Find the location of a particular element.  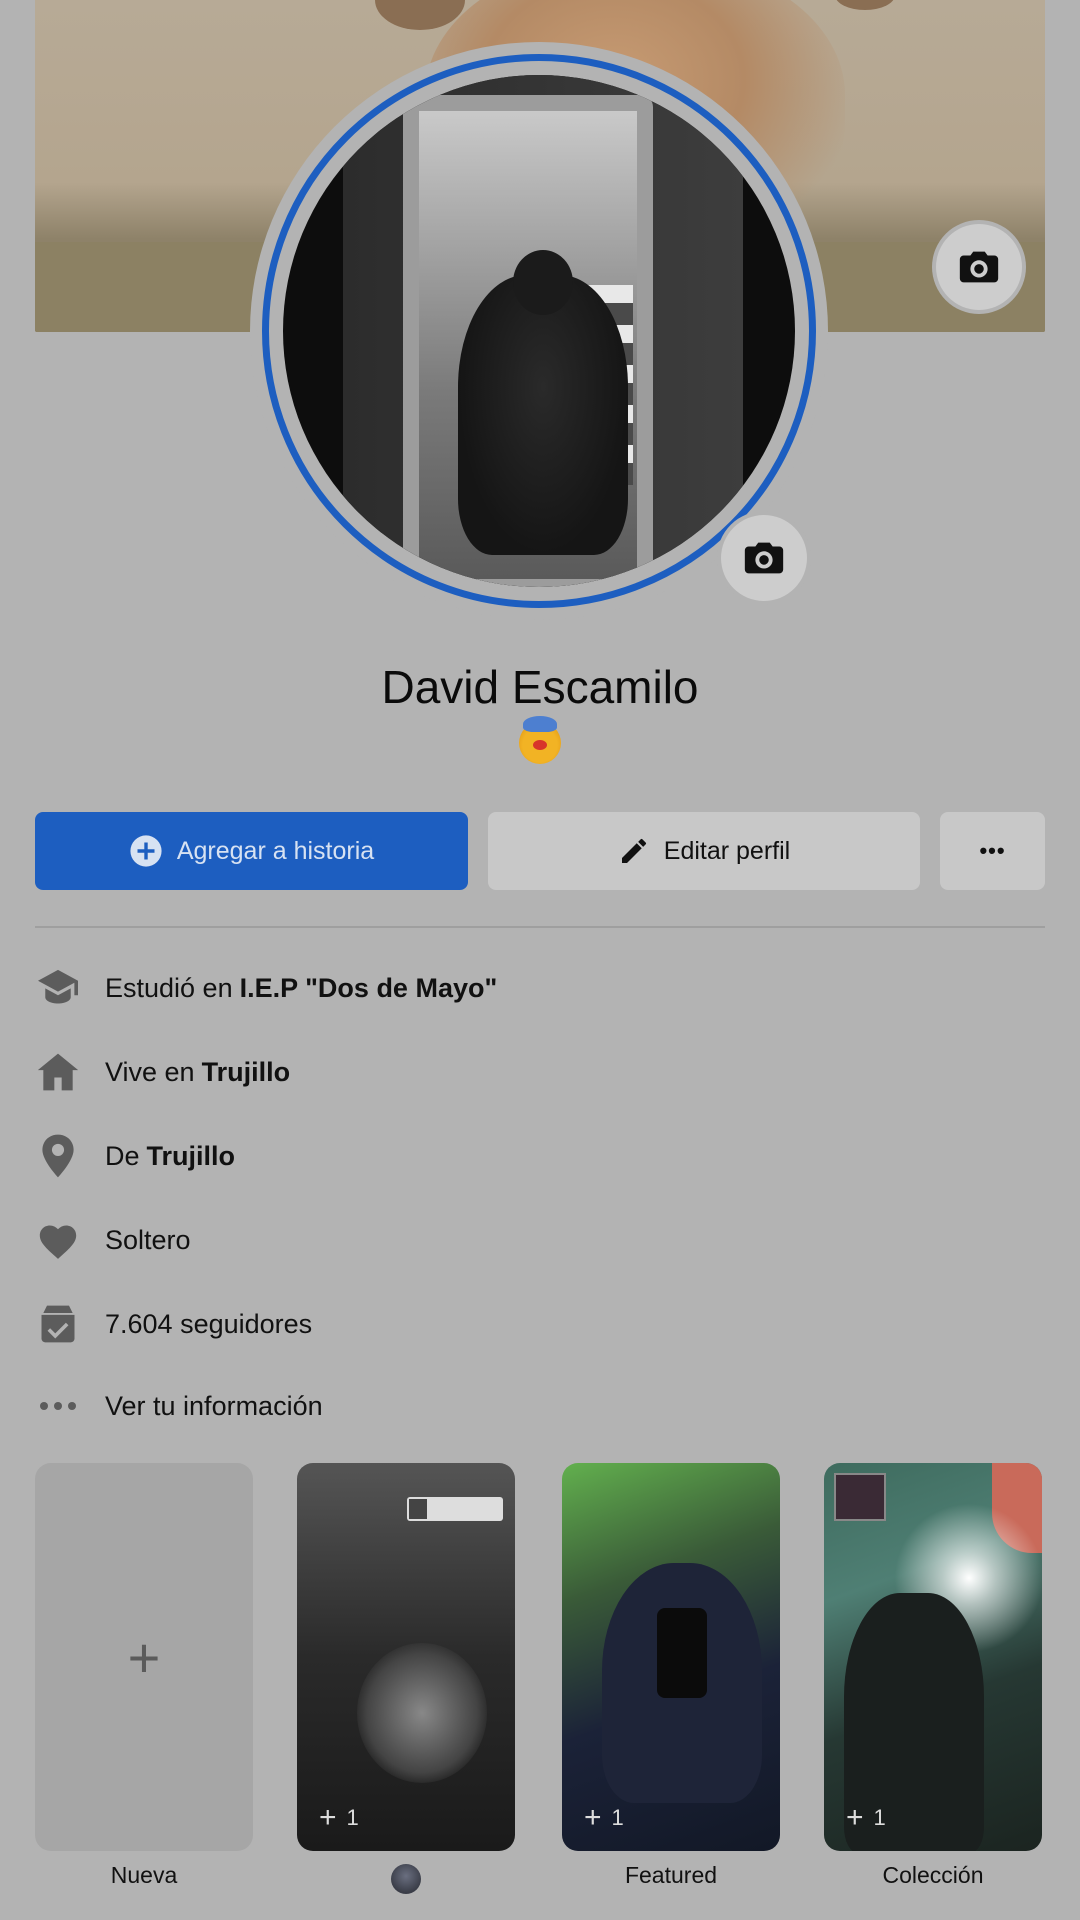

avatar-image-head is located at coordinates (543, 282).